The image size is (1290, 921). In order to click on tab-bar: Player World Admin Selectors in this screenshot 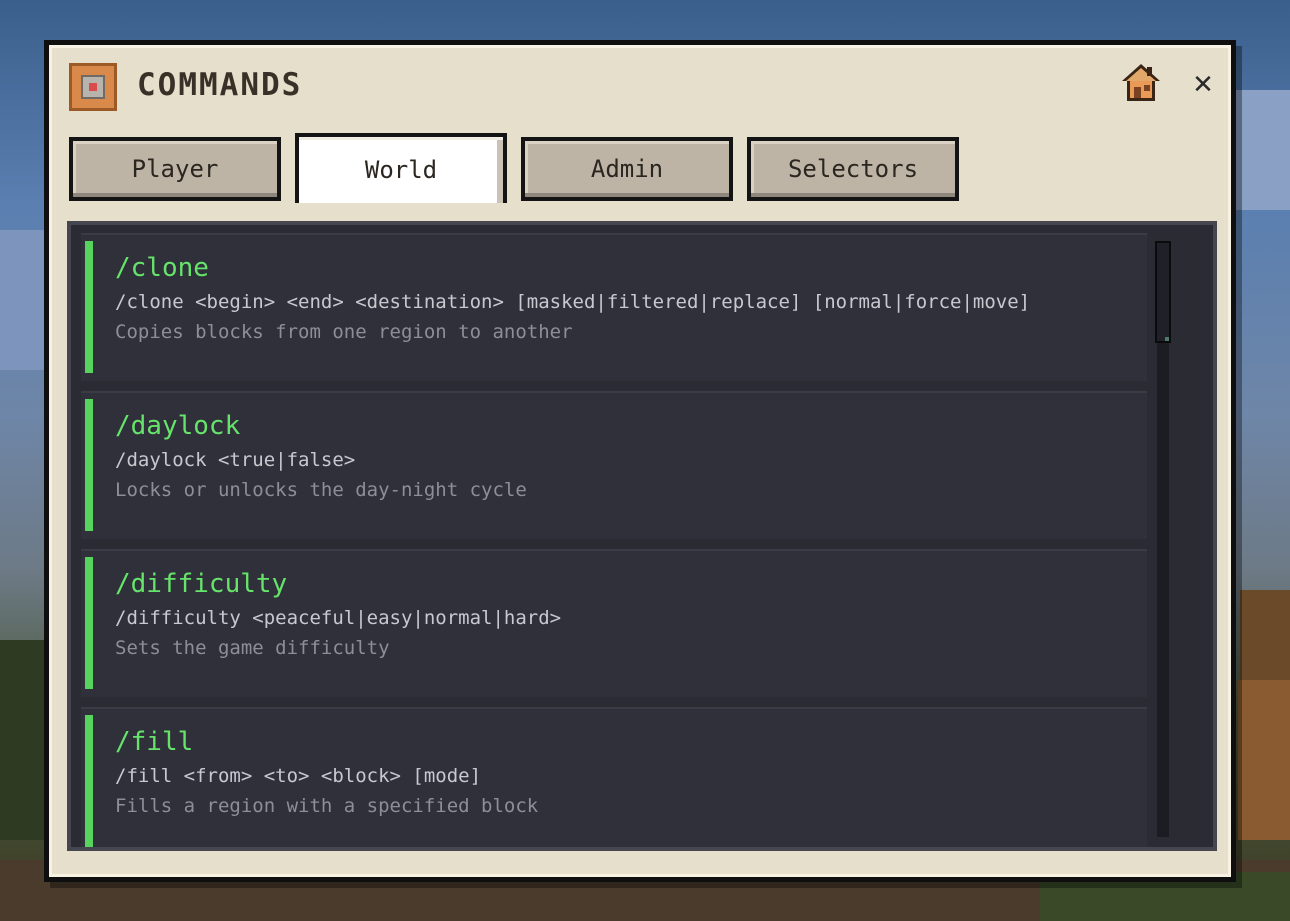, I will do `click(517, 169)`.